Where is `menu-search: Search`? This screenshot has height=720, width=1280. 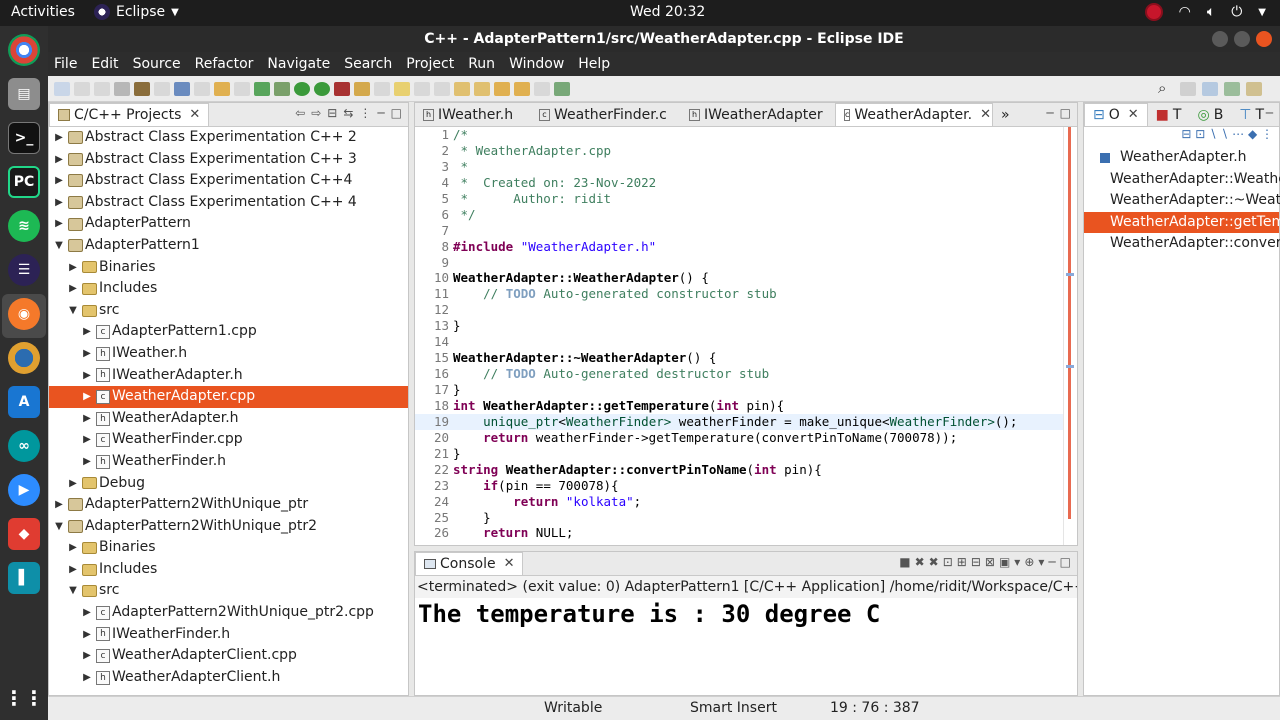
menu-search: Search is located at coordinates (368, 64).